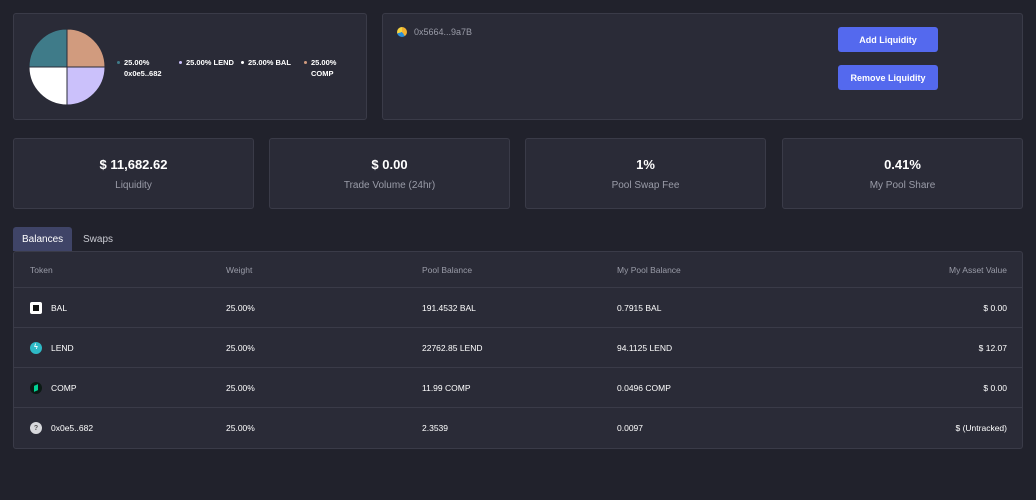  Describe the element at coordinates (36, 307) in the screenshot. I see `bal-token-icon` at that location.